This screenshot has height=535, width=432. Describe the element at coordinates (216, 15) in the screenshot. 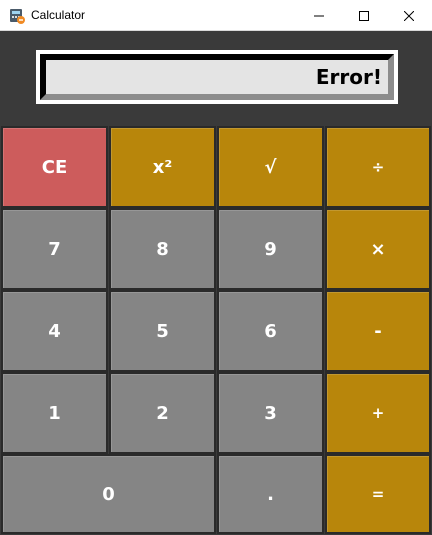

I see `title-bar: Calculator` at that location.